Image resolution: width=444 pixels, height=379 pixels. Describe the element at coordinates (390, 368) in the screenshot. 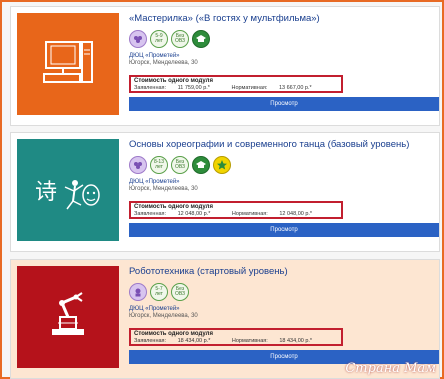

I see `watermark: Страна Мам` at that location.